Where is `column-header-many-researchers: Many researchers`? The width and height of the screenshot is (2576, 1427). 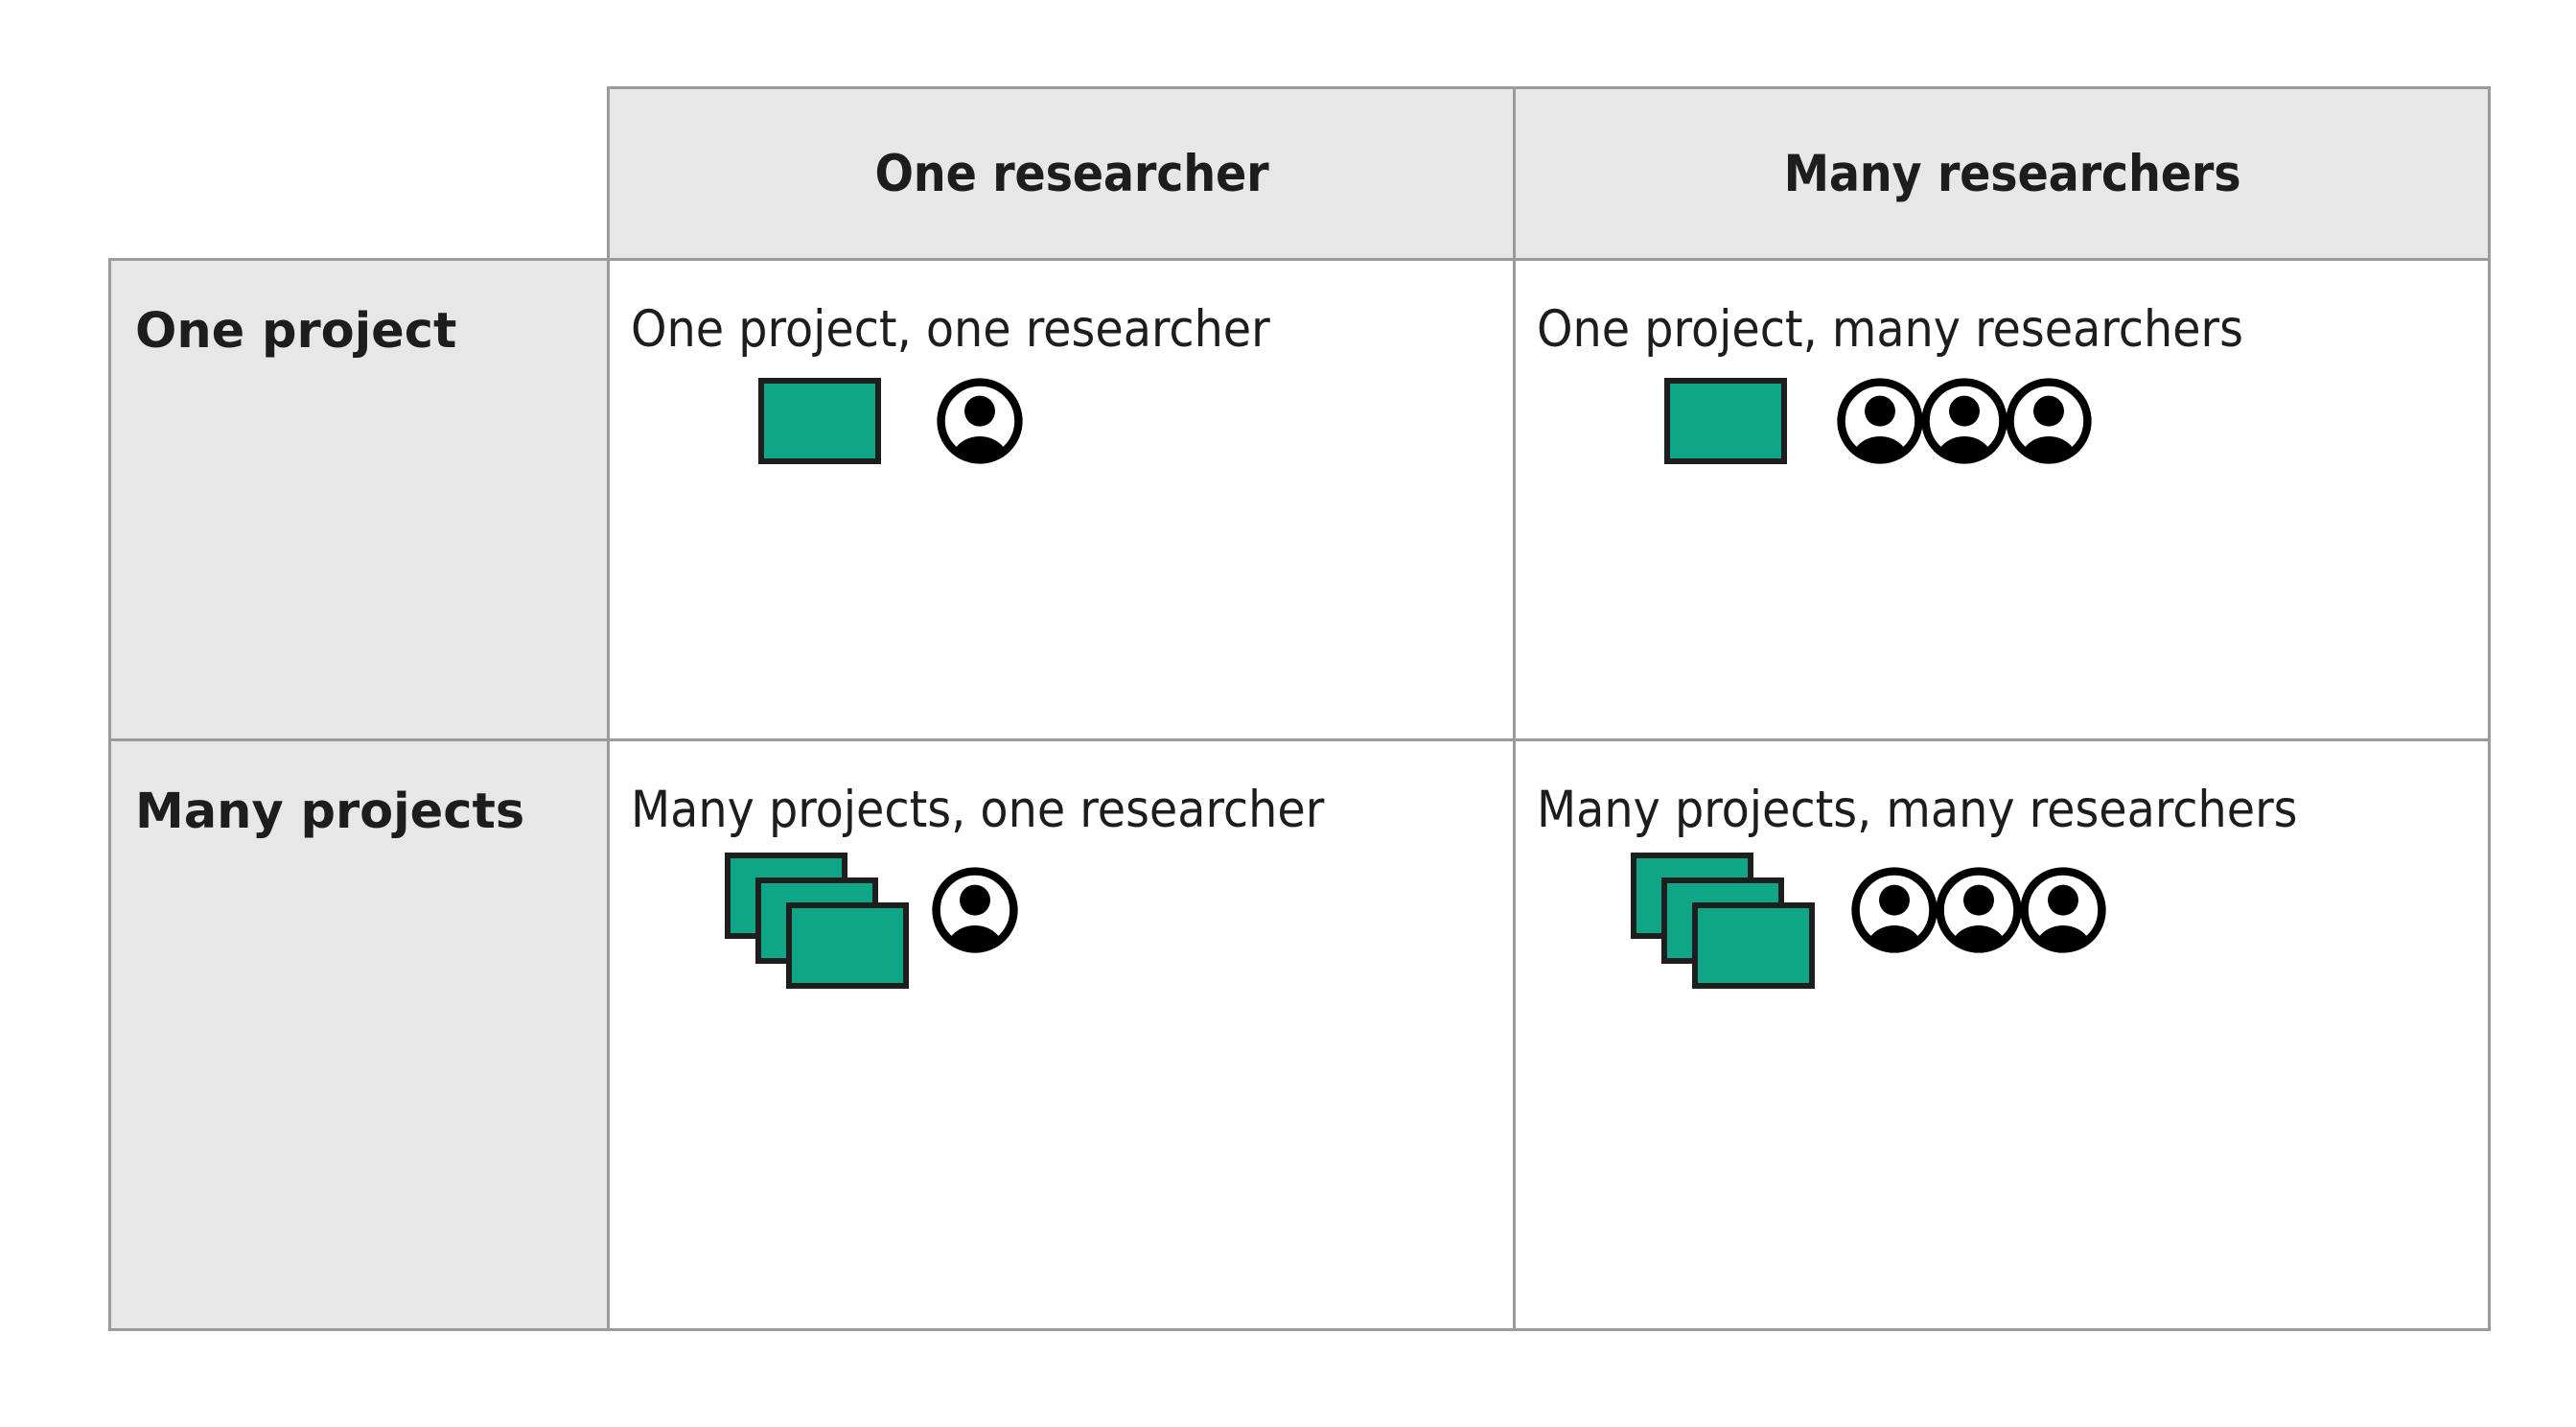 column-header-many-researchers: Many researchers is located at coordinates (2002, 173).